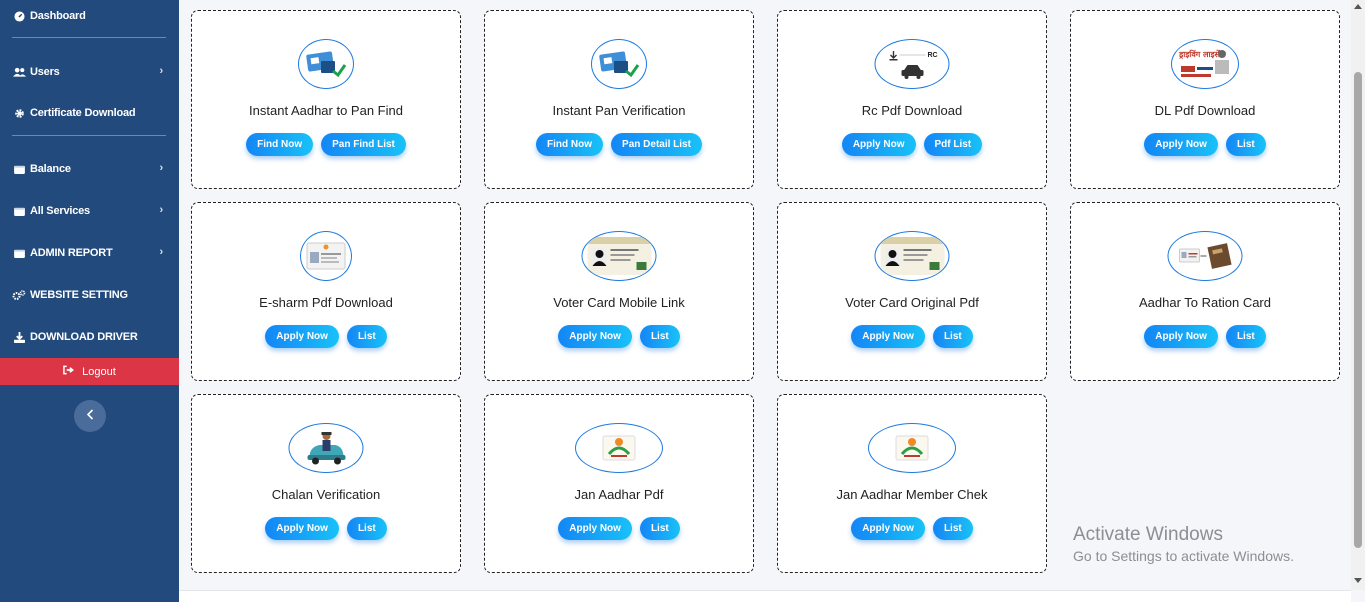 This screenshot has height=602, width=1365. I want to click on sidebar-item-label: ADMIN REPORT, so click(71, 253).